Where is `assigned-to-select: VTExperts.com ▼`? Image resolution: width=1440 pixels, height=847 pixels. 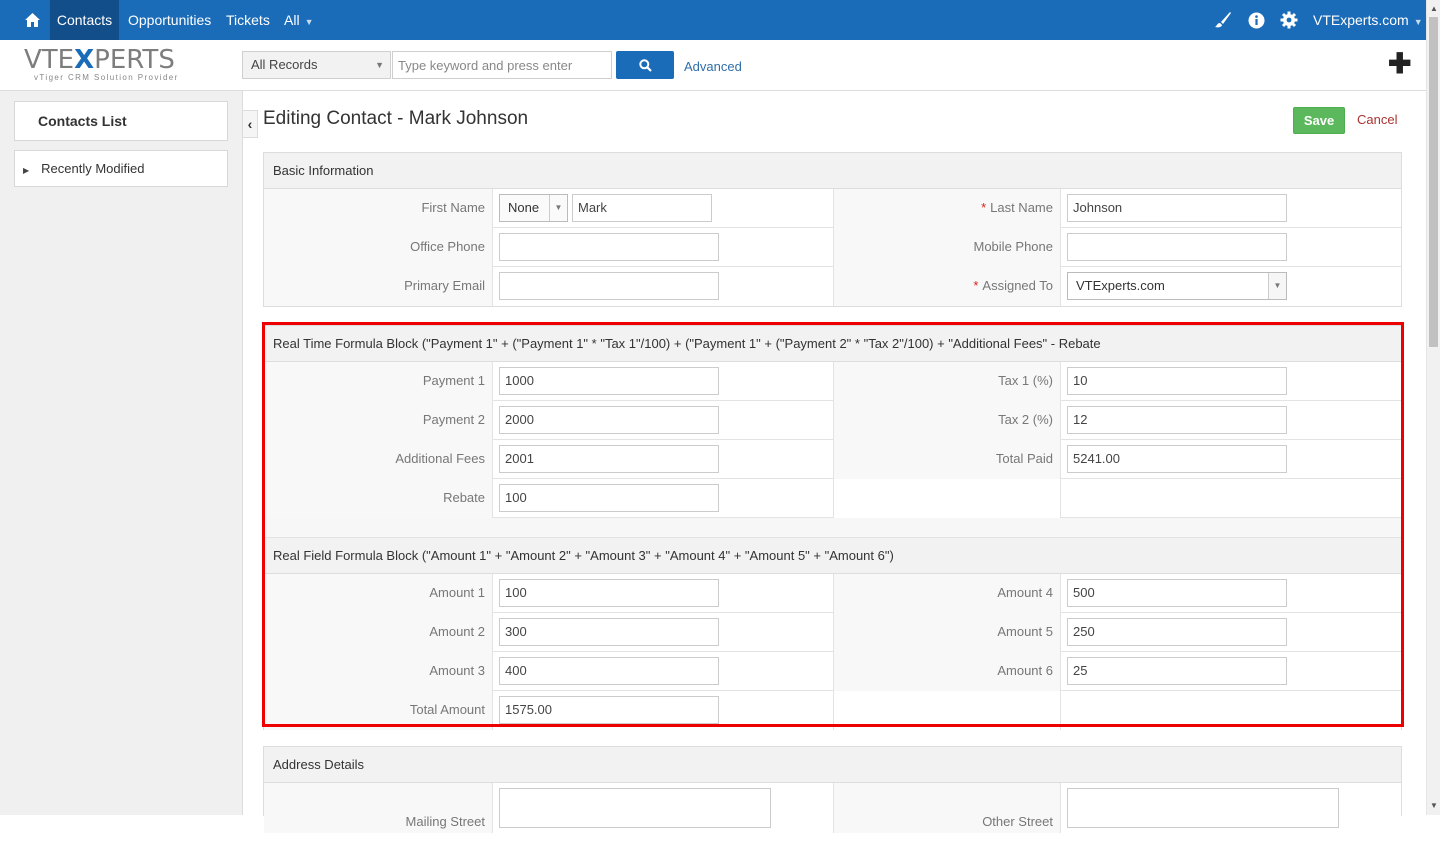
assigned-to-select: VTExperts.com ▼ is located at coordinates (1177, 286).